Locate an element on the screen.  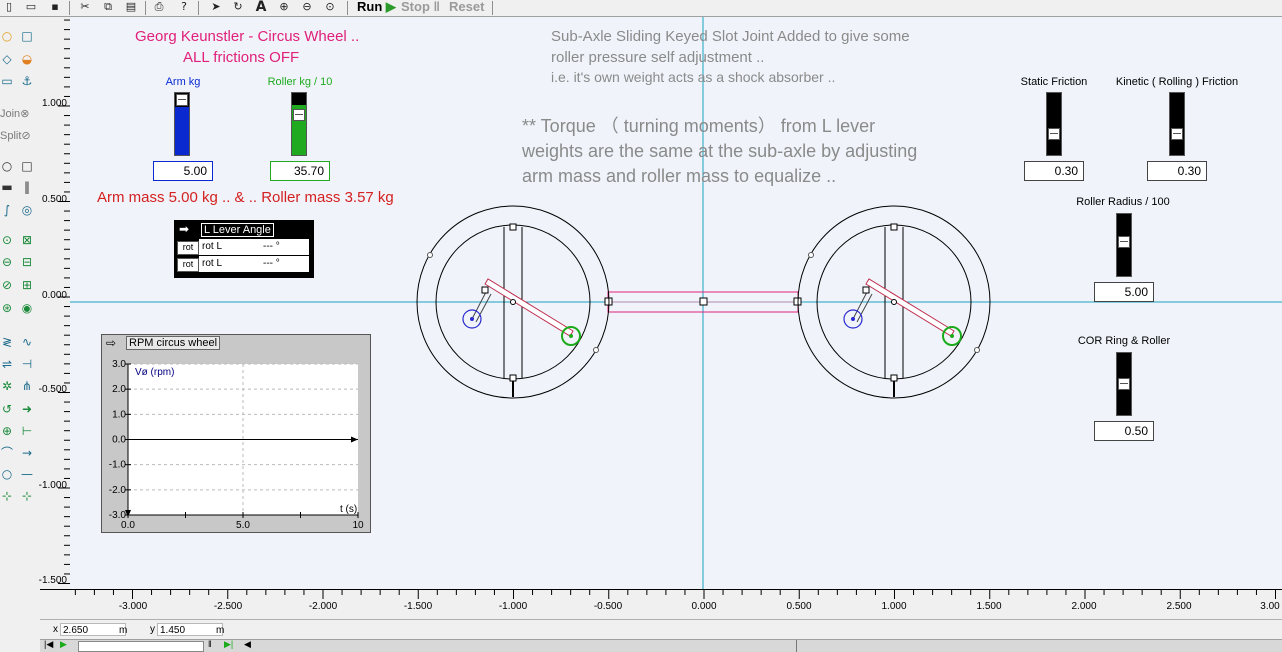
run-button: Run ▶ is located at coordinates (376, 7).